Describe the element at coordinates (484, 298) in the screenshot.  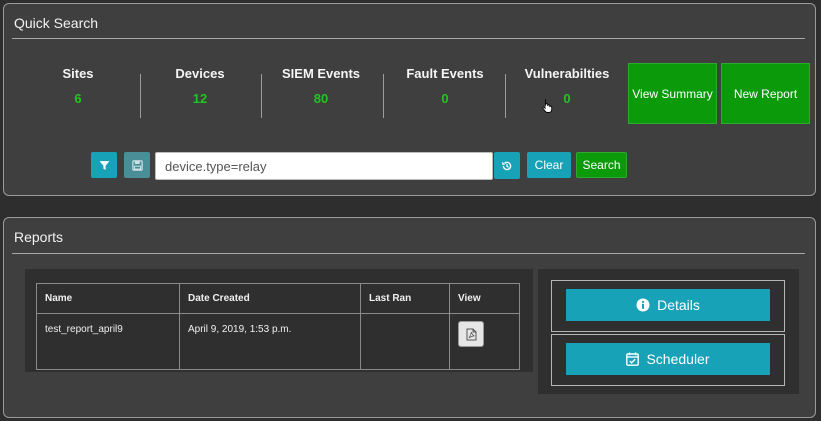
I see `column-header-view: View` at that location.